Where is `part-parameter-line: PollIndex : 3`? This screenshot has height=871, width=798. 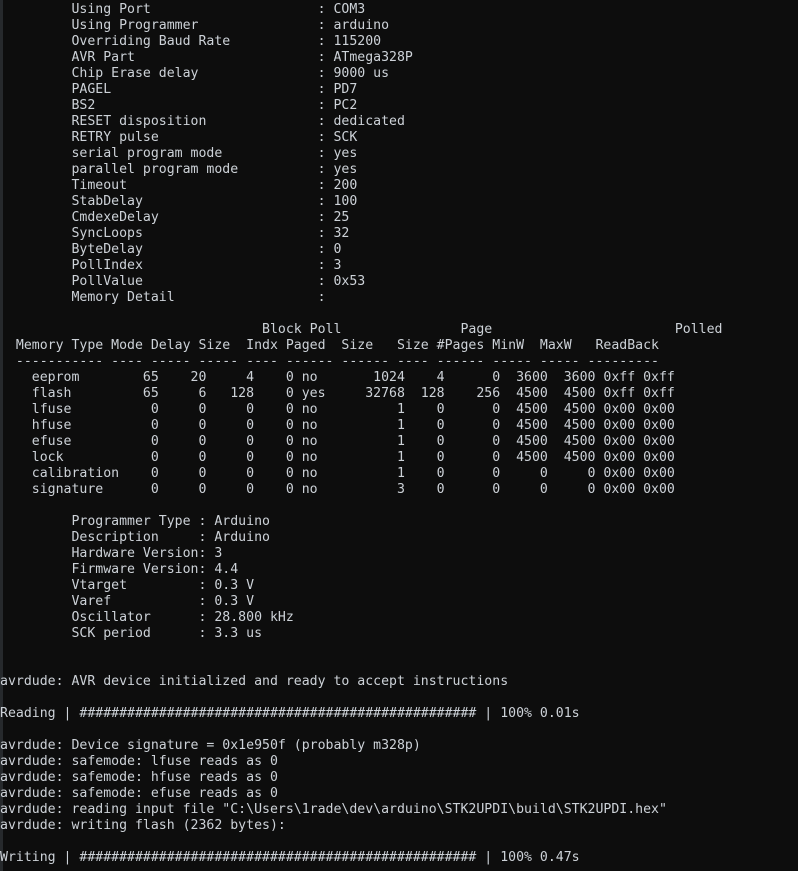
part-parameter-line: PollIndex : 3 is located at coordinates (171, 265).